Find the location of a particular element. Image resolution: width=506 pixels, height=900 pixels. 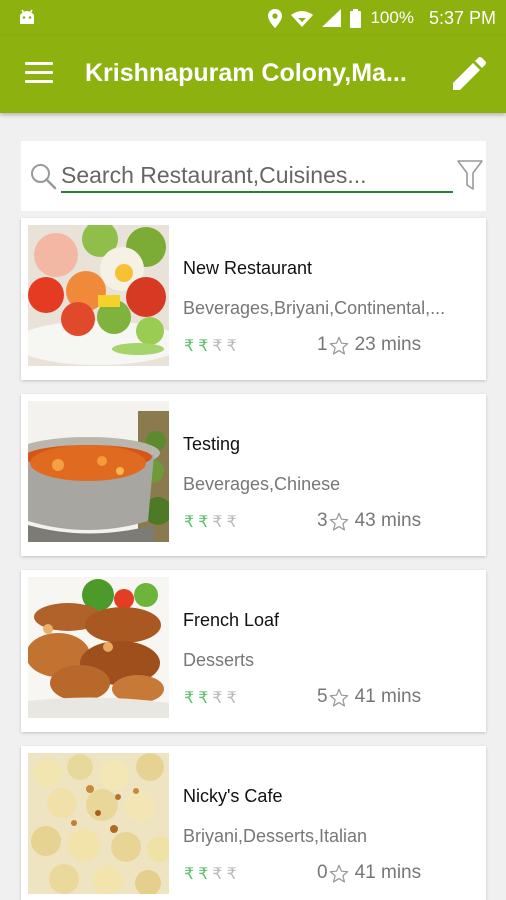

restaurant-cuisines: Briyani,Desserts,Italian is located at coordinates (275, 836).